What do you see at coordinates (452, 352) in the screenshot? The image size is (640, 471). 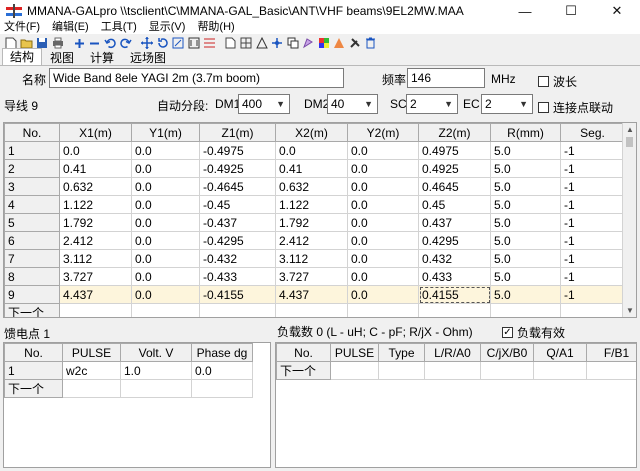 I see `load-col-lra0: L/R/A0` at bounding box center [452, 352].